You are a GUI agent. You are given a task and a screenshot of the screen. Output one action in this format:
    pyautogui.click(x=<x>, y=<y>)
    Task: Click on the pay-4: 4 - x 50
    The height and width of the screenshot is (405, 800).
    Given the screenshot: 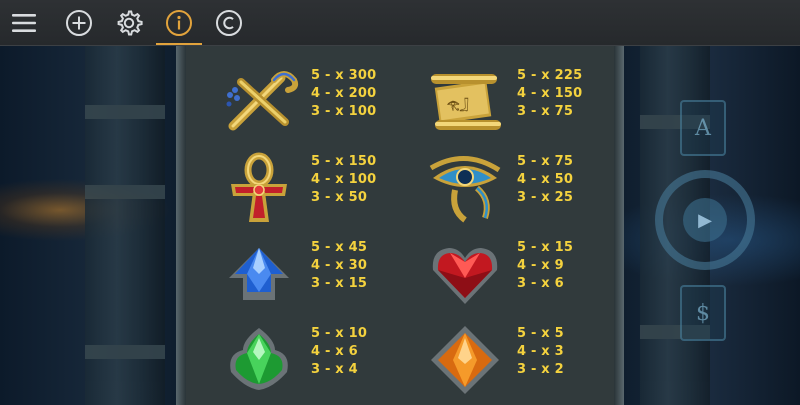 What is the action you would take?
    pyautogui.click(x=545, y=179)
    